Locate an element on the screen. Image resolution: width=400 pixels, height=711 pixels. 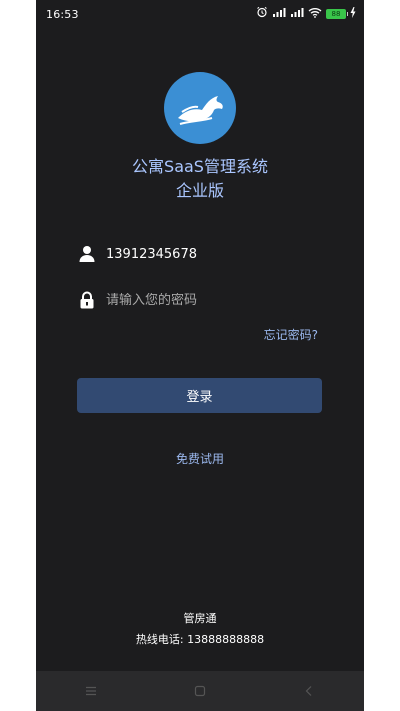
signal-icon is located at coordinates (279, 14).